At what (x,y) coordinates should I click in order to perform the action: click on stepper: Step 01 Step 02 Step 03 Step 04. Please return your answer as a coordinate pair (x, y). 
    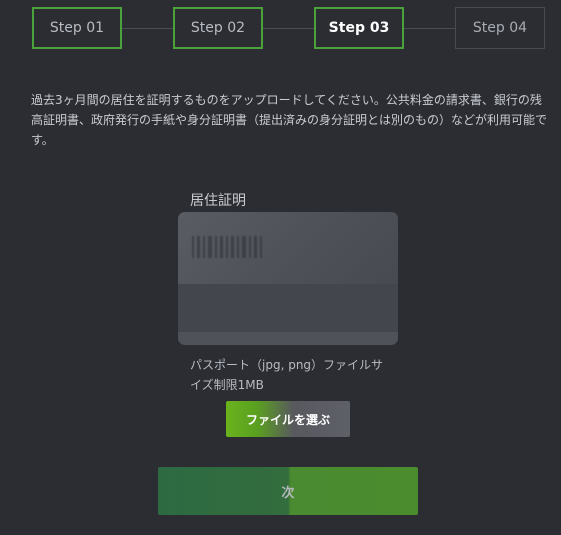
    Looking at the image, I should click on (280, 30).